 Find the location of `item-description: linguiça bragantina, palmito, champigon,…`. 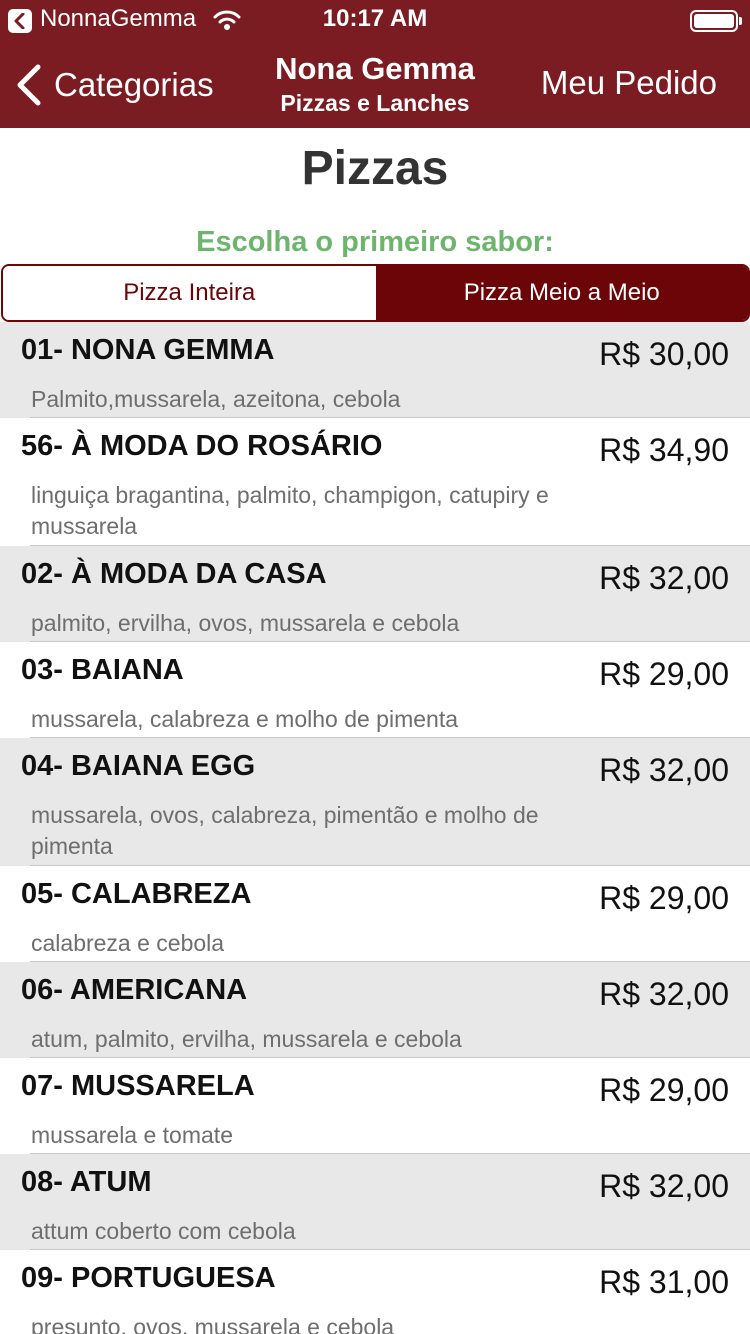

item-description: linguiça bragantina, palmito, champigon,… is located at coordinates (290, 510).